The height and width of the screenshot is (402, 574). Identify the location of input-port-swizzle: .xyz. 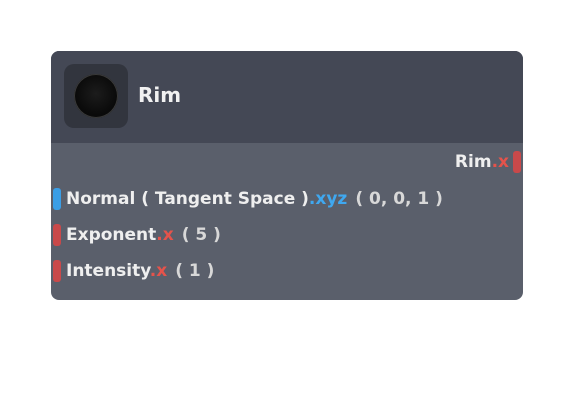
(328, 199).